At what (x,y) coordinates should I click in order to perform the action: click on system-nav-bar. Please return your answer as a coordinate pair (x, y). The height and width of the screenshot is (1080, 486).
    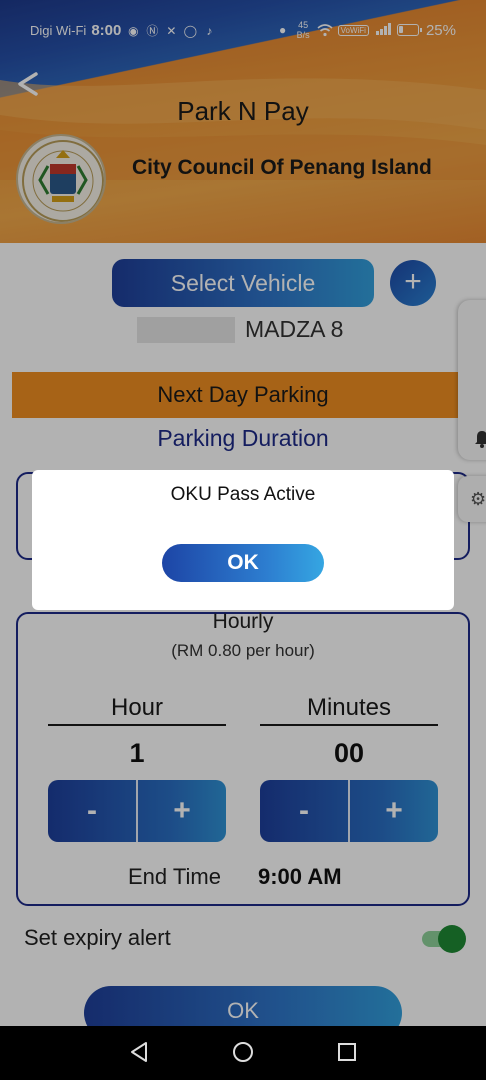
    Looking at the image, I should click on (243, 1053).